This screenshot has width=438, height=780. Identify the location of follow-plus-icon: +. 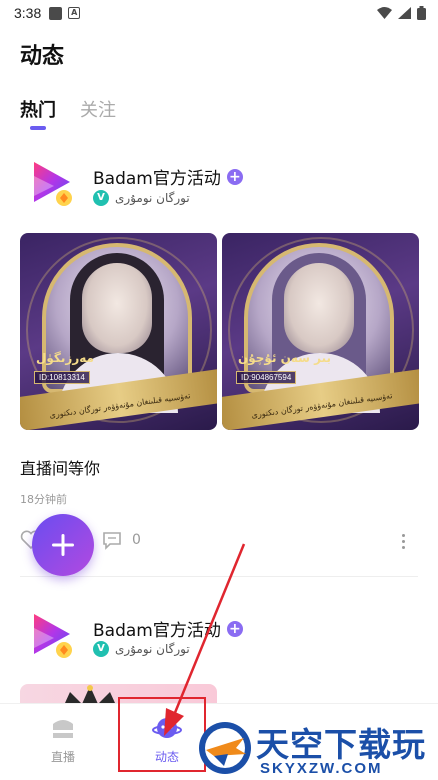
(234, 176).